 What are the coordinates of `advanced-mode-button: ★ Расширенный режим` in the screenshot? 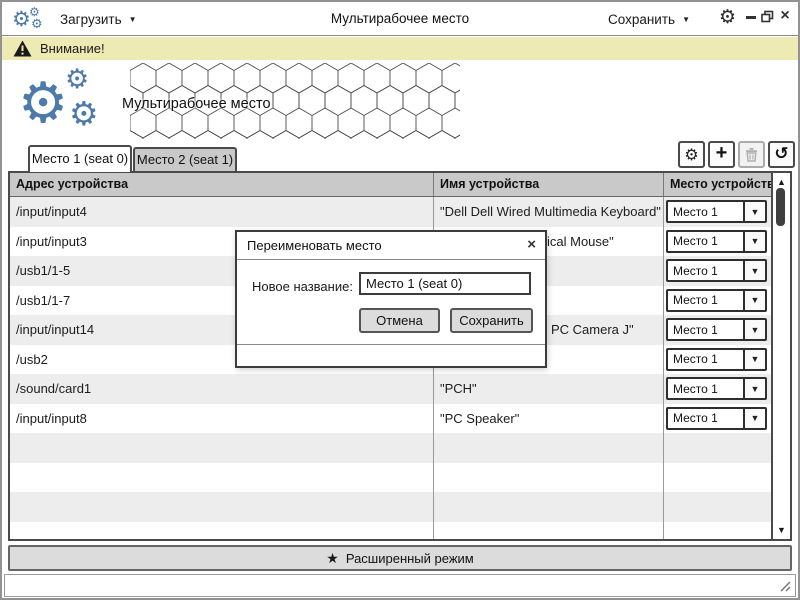 It's located at (400, 558).